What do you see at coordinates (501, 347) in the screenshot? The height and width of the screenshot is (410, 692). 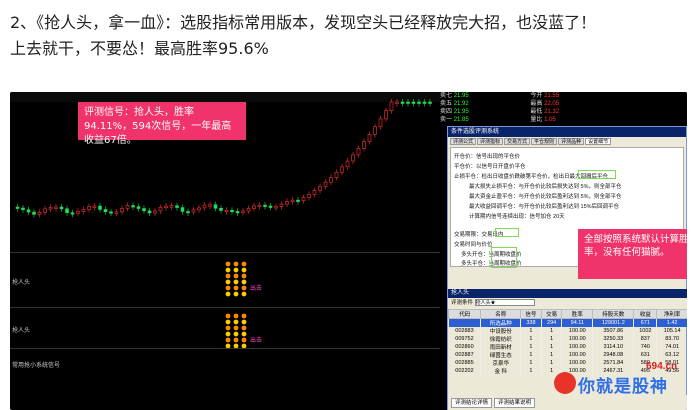 I see `table-cell: 雨田新材` at bounding box center [501, 347].